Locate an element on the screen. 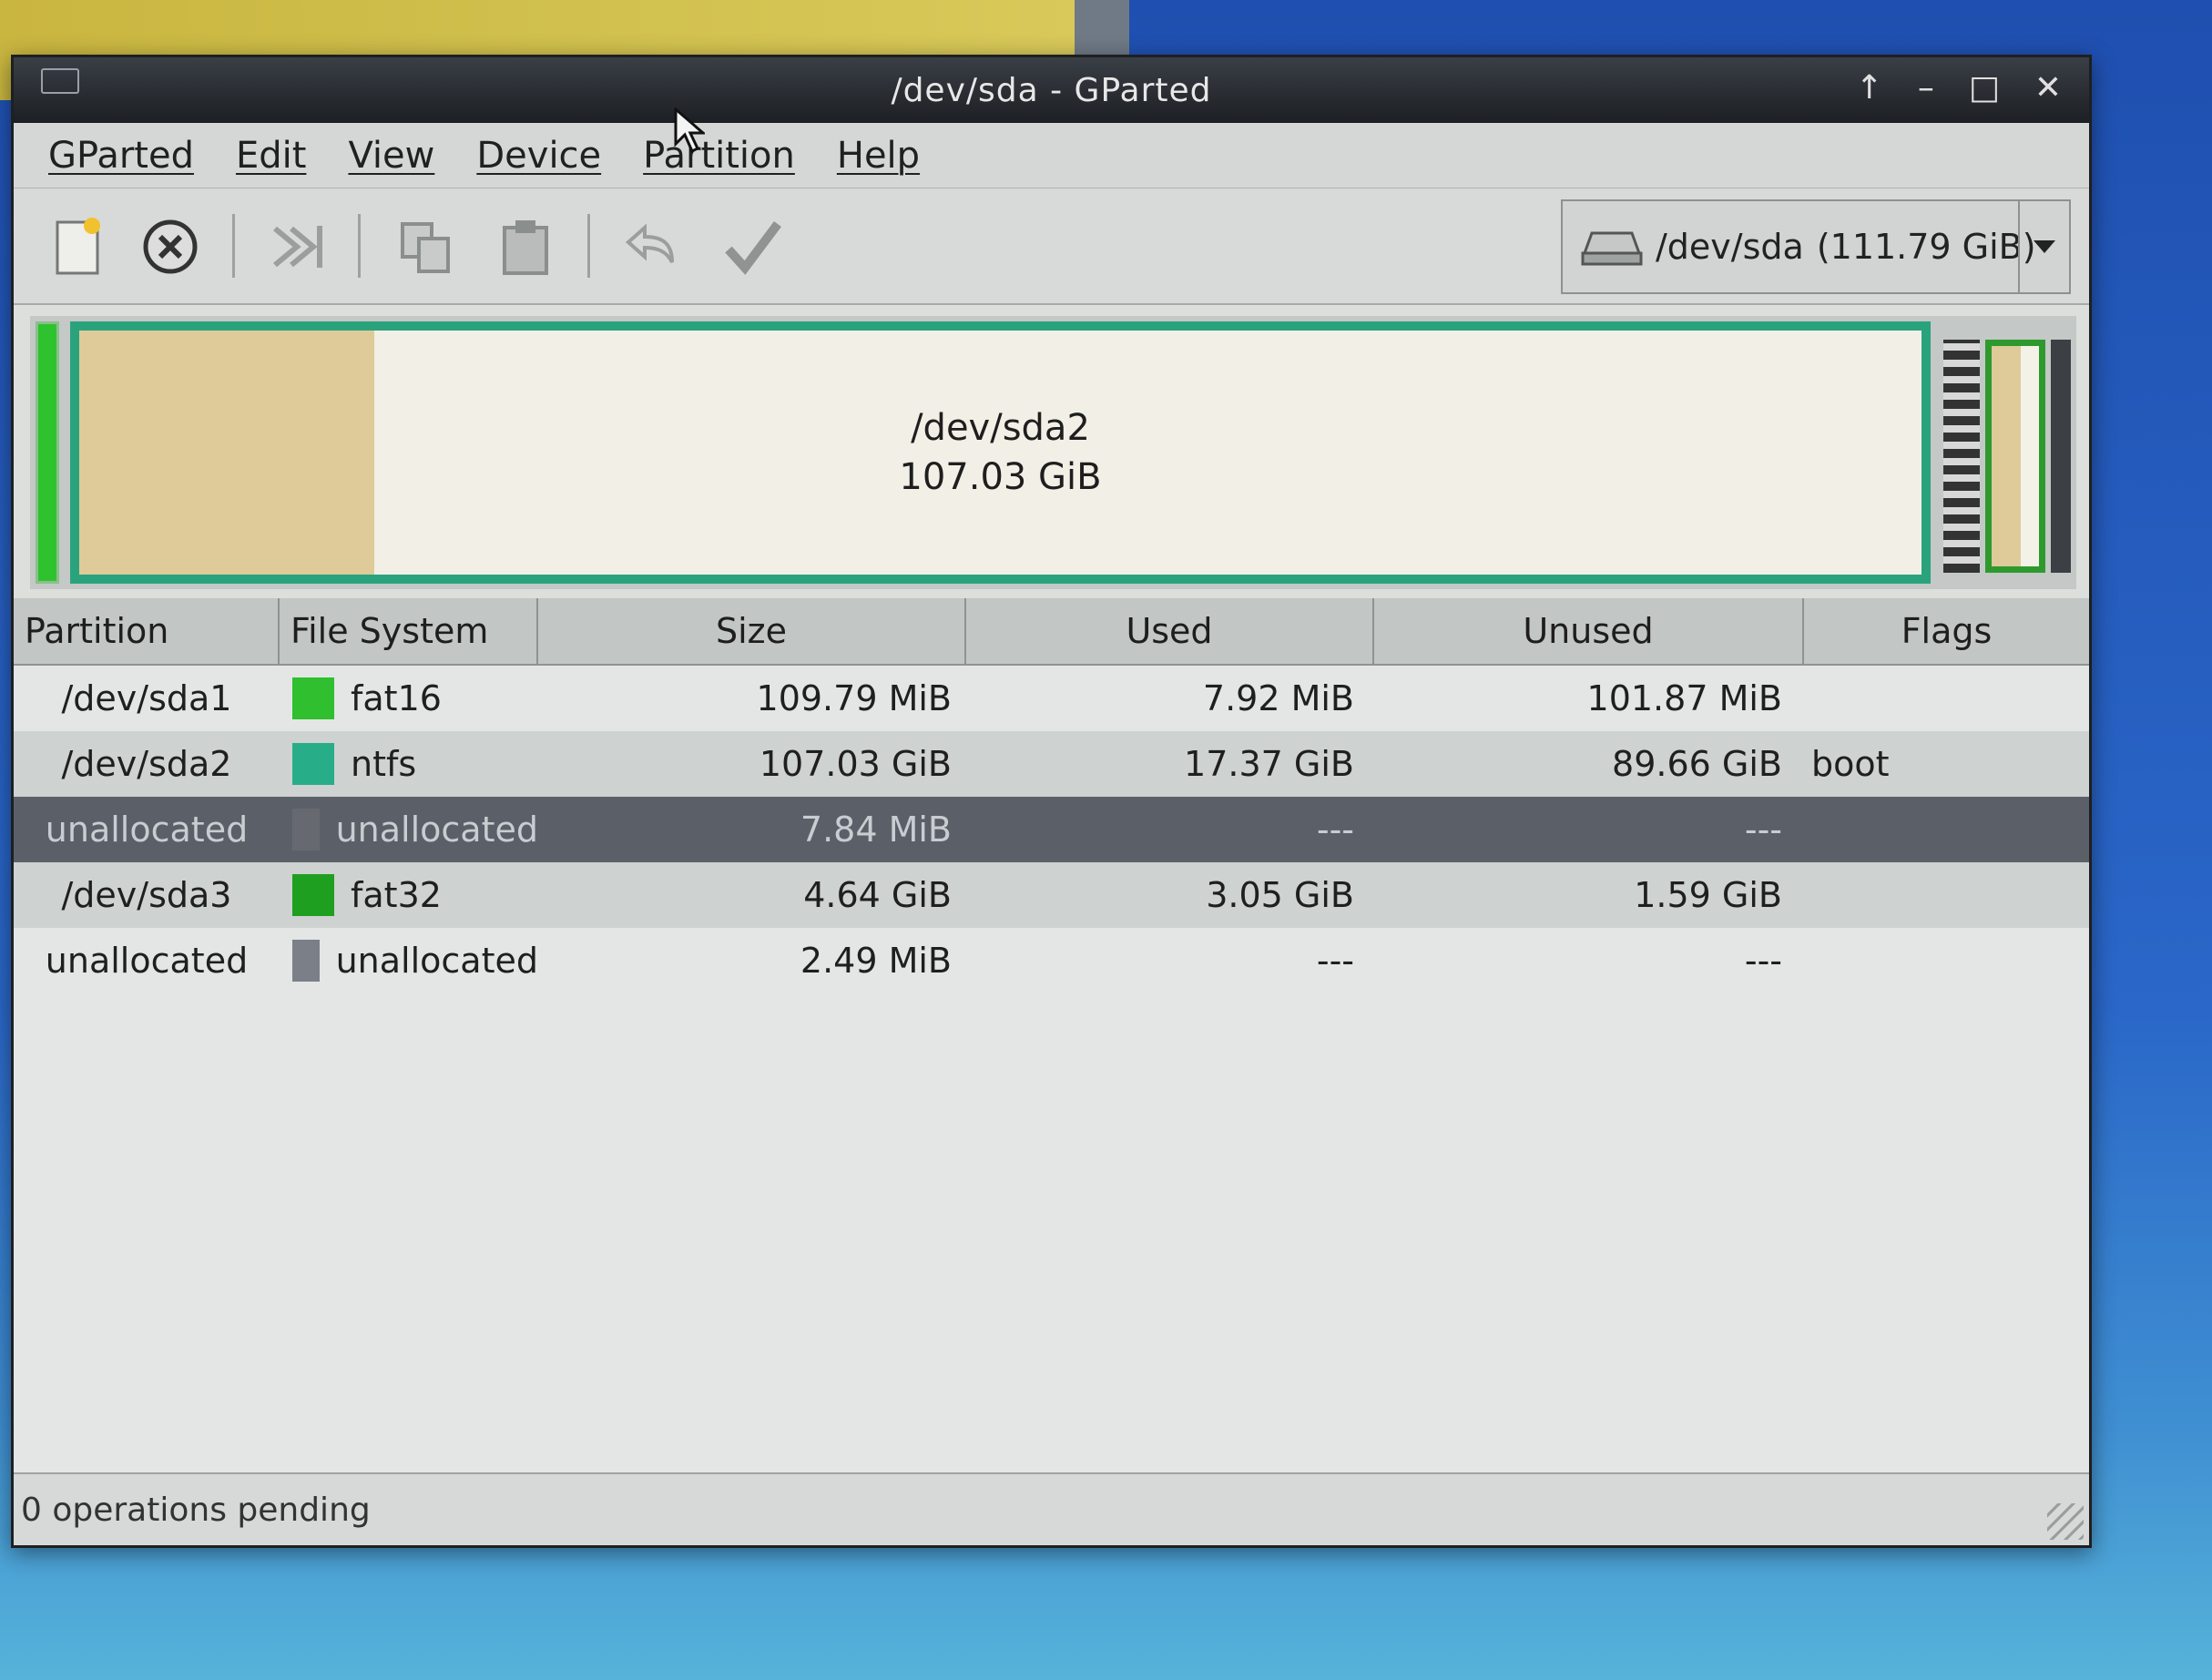  flags-cell: boot is located at coordinates (1851, 764).